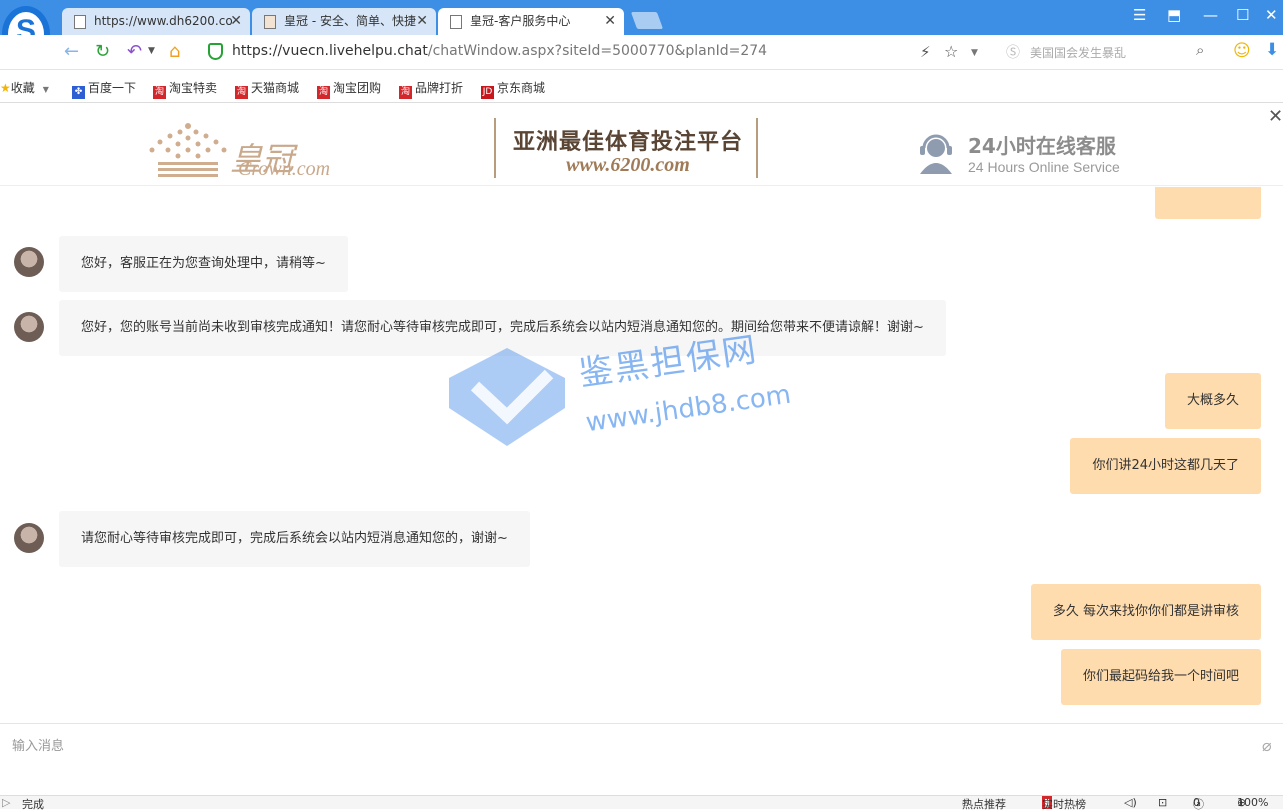 This screenshot has height=812, width=1283. Describe the element at coordinates (925, 52) in the screenshot. I see `lightning-icon: ⚡` at that location.